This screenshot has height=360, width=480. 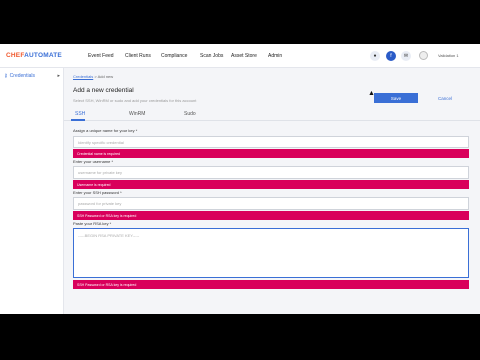 I want to click on cancel-button: Cancel, so click(x=445, y=98).